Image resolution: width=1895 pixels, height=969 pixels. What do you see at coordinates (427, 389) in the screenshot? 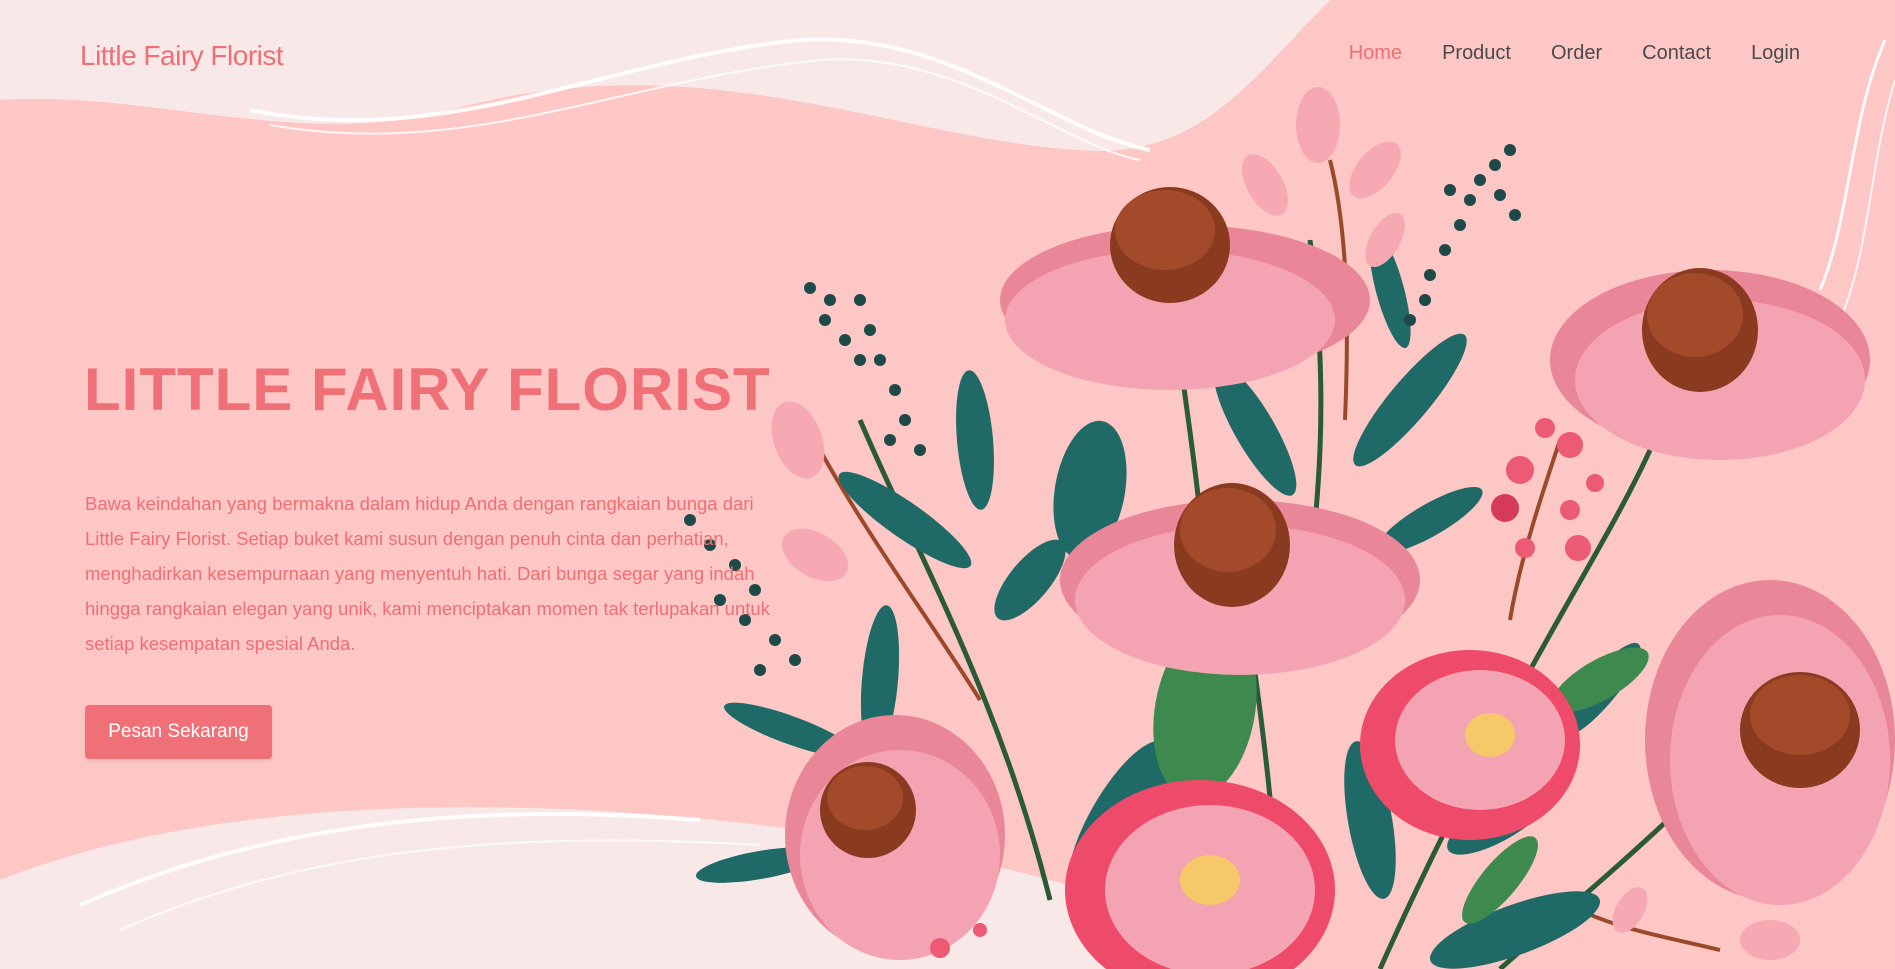
I see `hero-title: LITTLE FAIRY FLORIST` at bounding box center [427, 389].